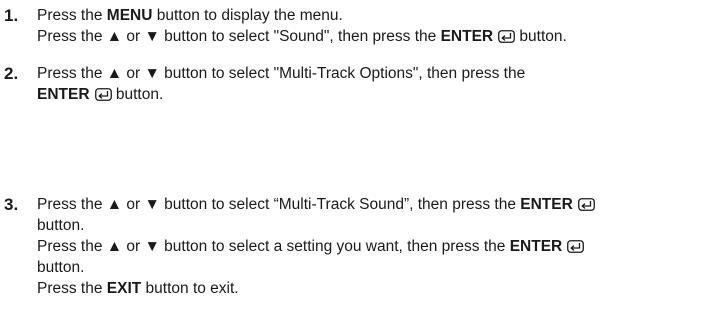  Describe the element at coordinates (190, 288) in the screenshot. I see `line-text: button to exit.` at that location.